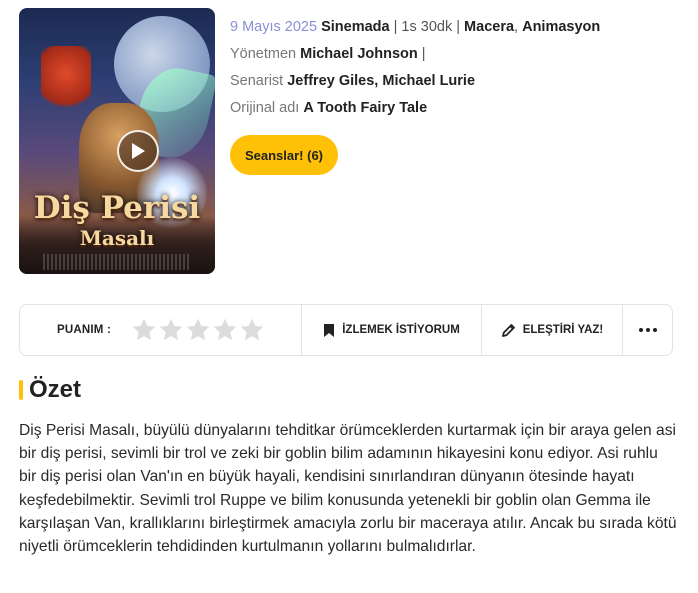 Image resolution: width=698 pixels, height=593 pixels. What do you see at coordinates (284, 155) in the screenshot?
I see `showtimes-button: Seanslar! (6)` at bounding box center [284, 155].